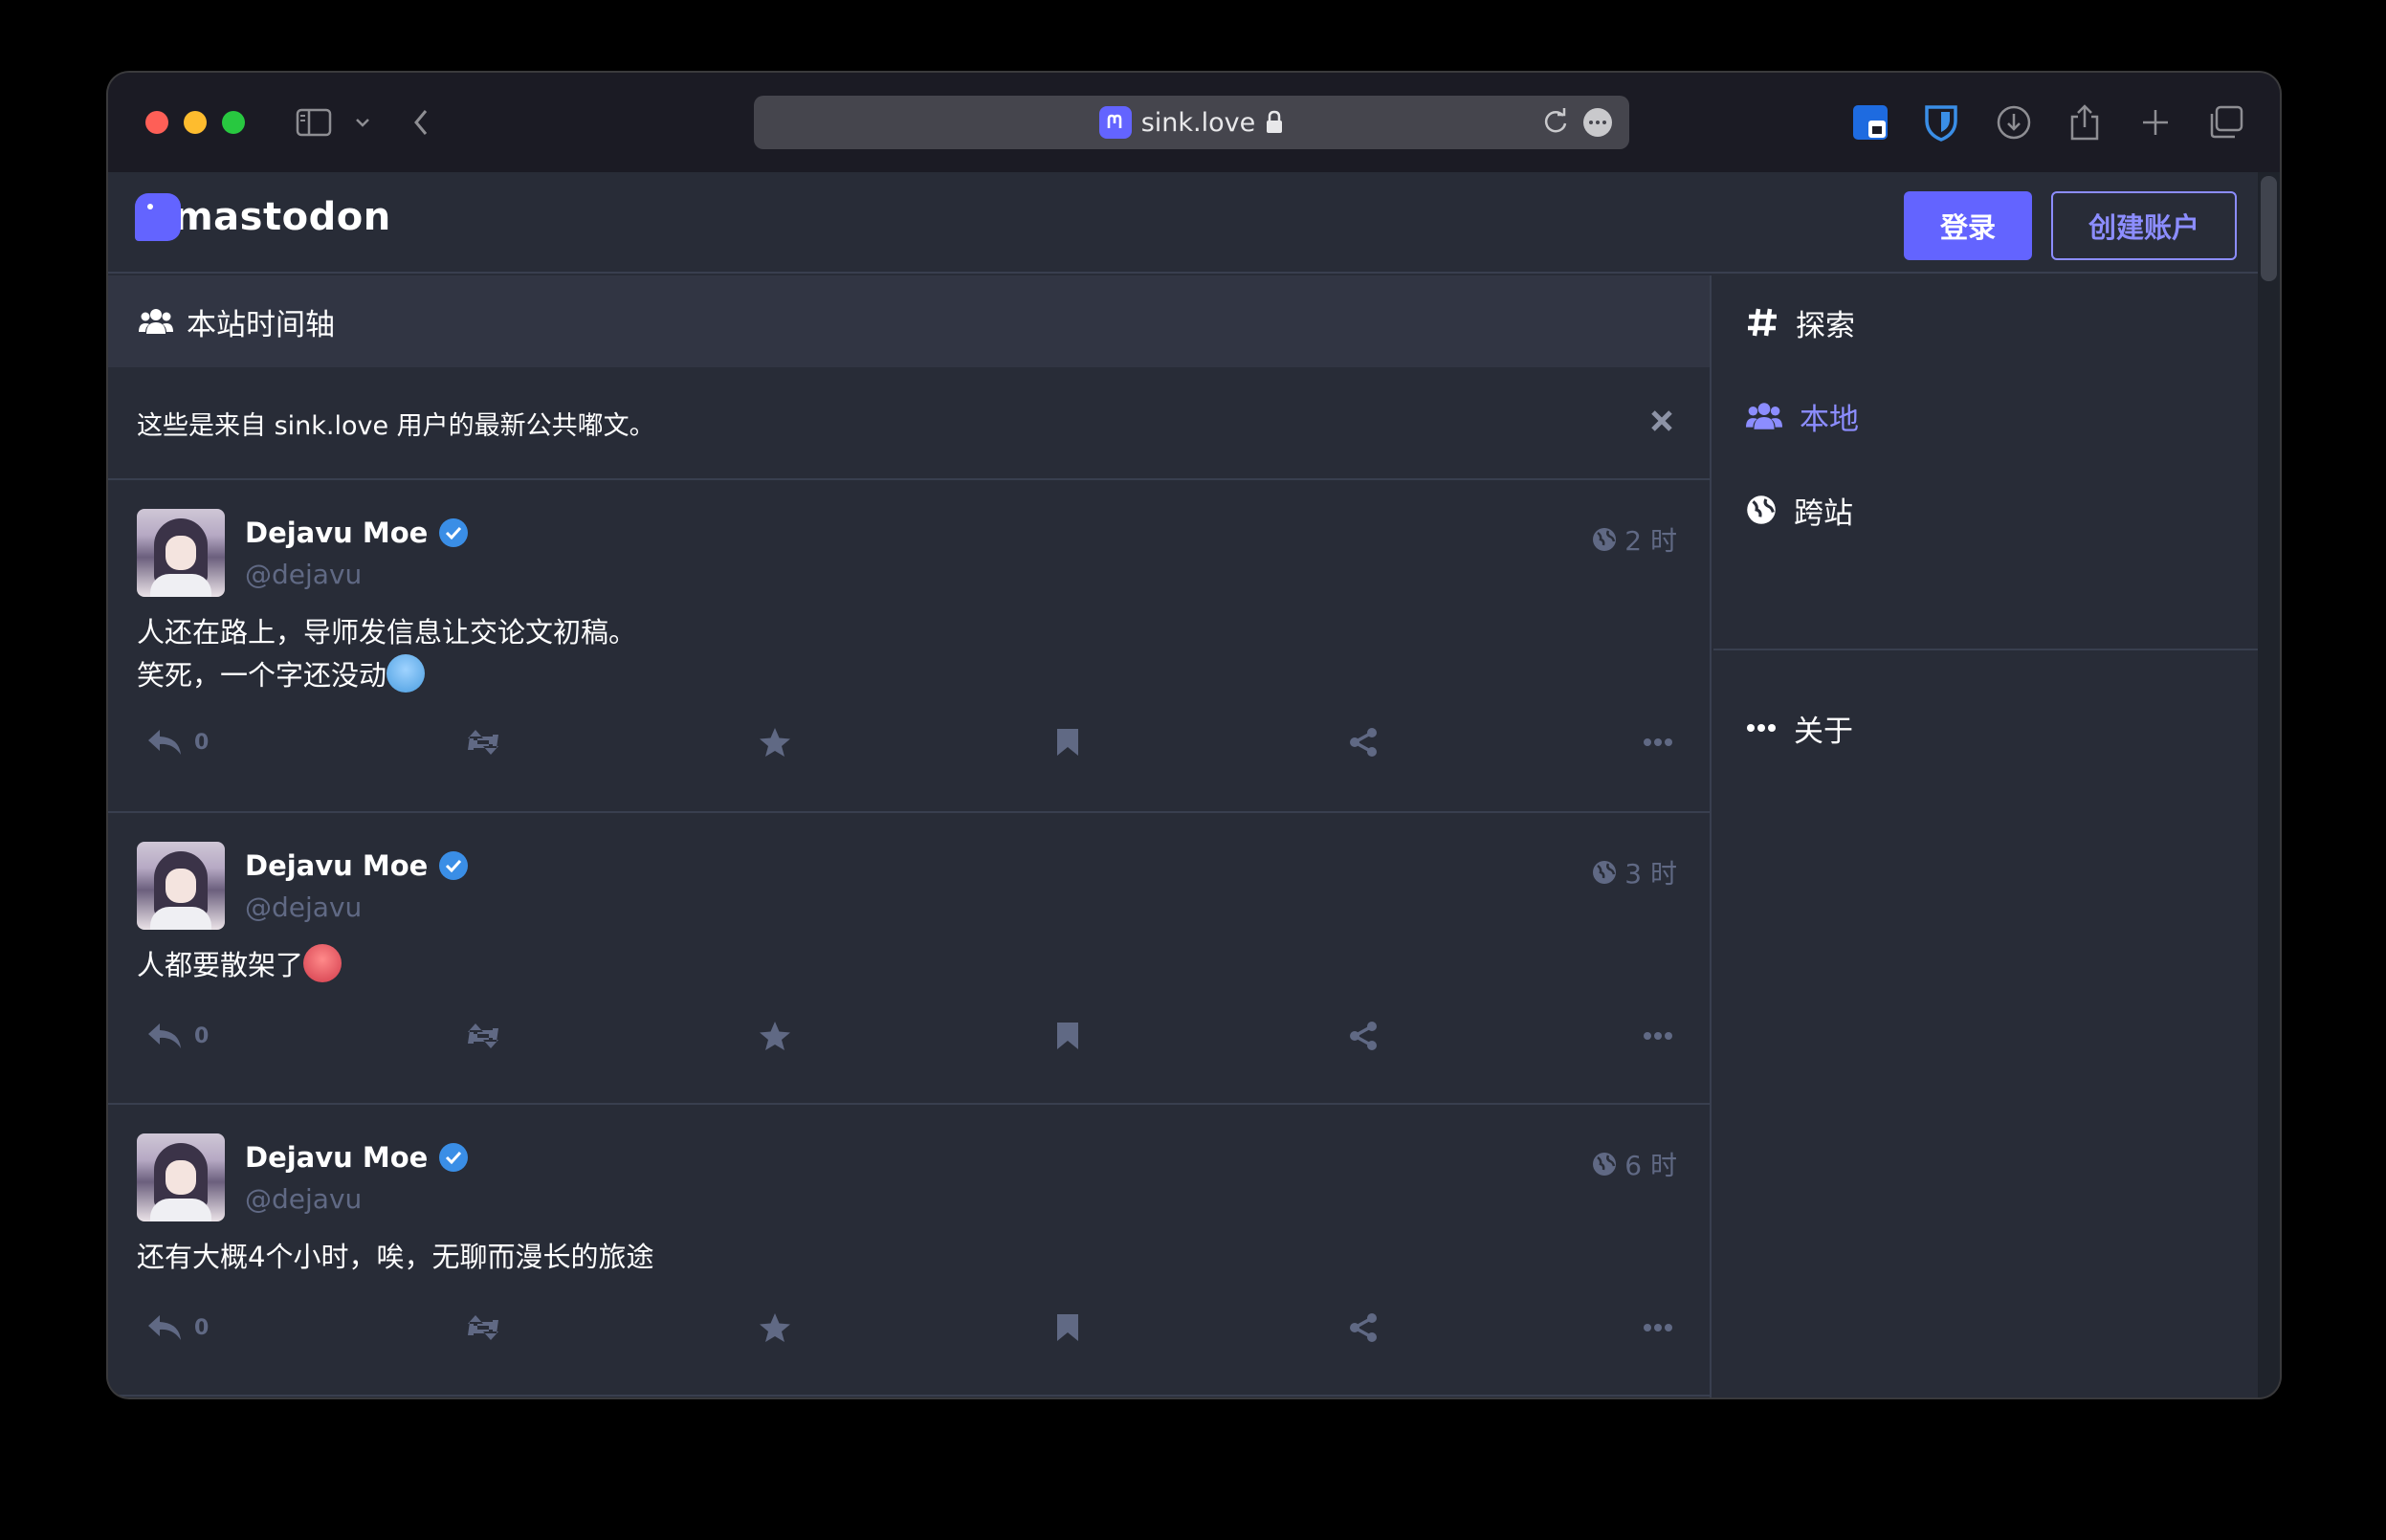  Describe the element at coordinates (2269, 228) in the screenshot. I see `scrollbar-thumb` at that location.